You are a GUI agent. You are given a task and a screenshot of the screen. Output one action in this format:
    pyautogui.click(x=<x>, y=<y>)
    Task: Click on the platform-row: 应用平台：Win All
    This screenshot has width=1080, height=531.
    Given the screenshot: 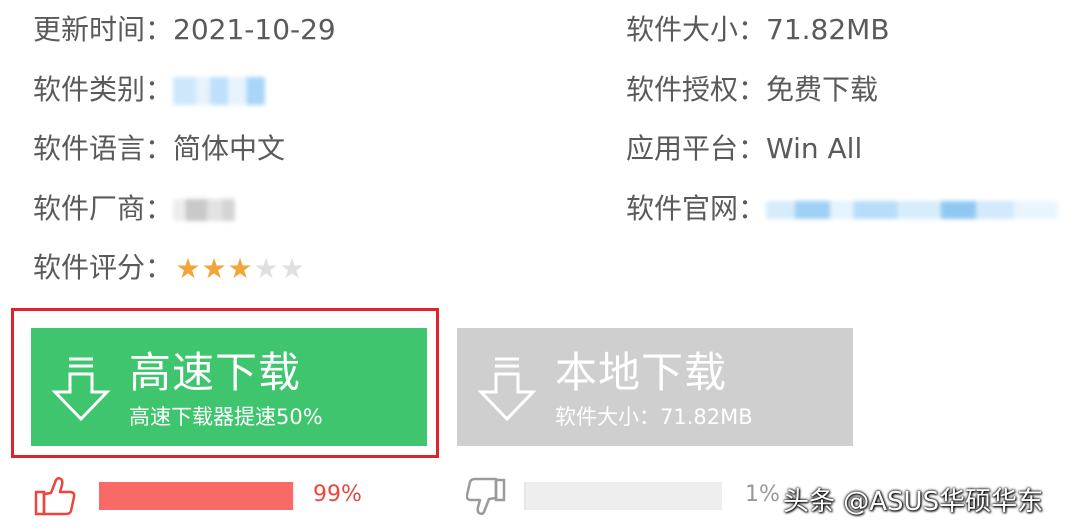 What is the action you would take?
    pyautogui.click(x=744, y=149)
    